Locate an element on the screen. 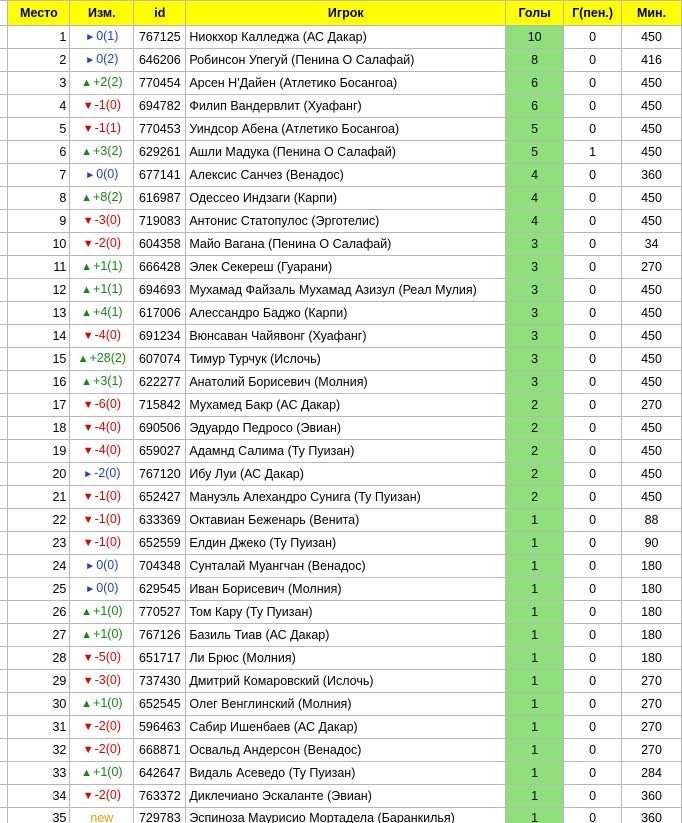  cell-pos: 8 is located at coordinates (39, 198).